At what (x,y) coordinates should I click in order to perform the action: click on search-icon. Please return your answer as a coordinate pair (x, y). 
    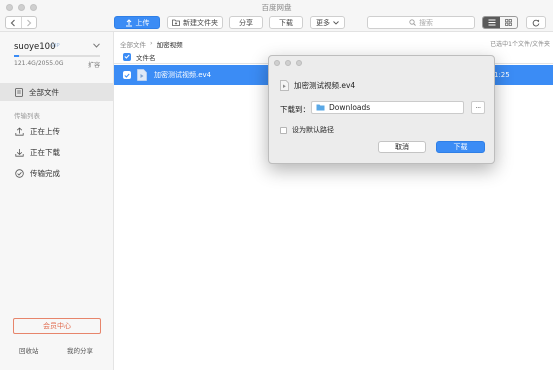
    Looking at the image, I should click on (412, 22).